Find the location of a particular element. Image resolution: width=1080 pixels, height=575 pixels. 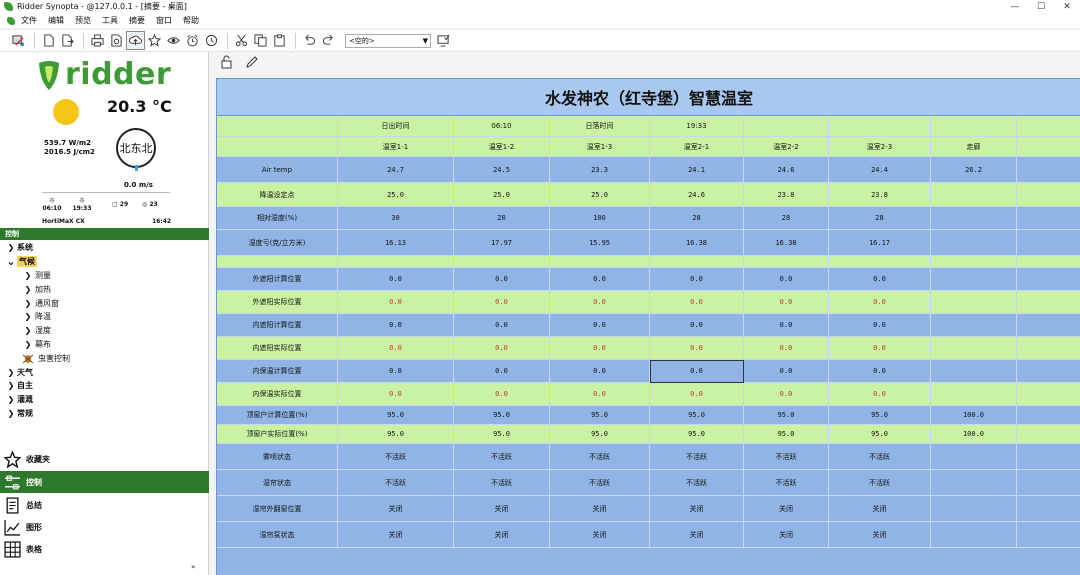

nav-tree-item: ❯ 湿度 is located at coordinates (104, 331).